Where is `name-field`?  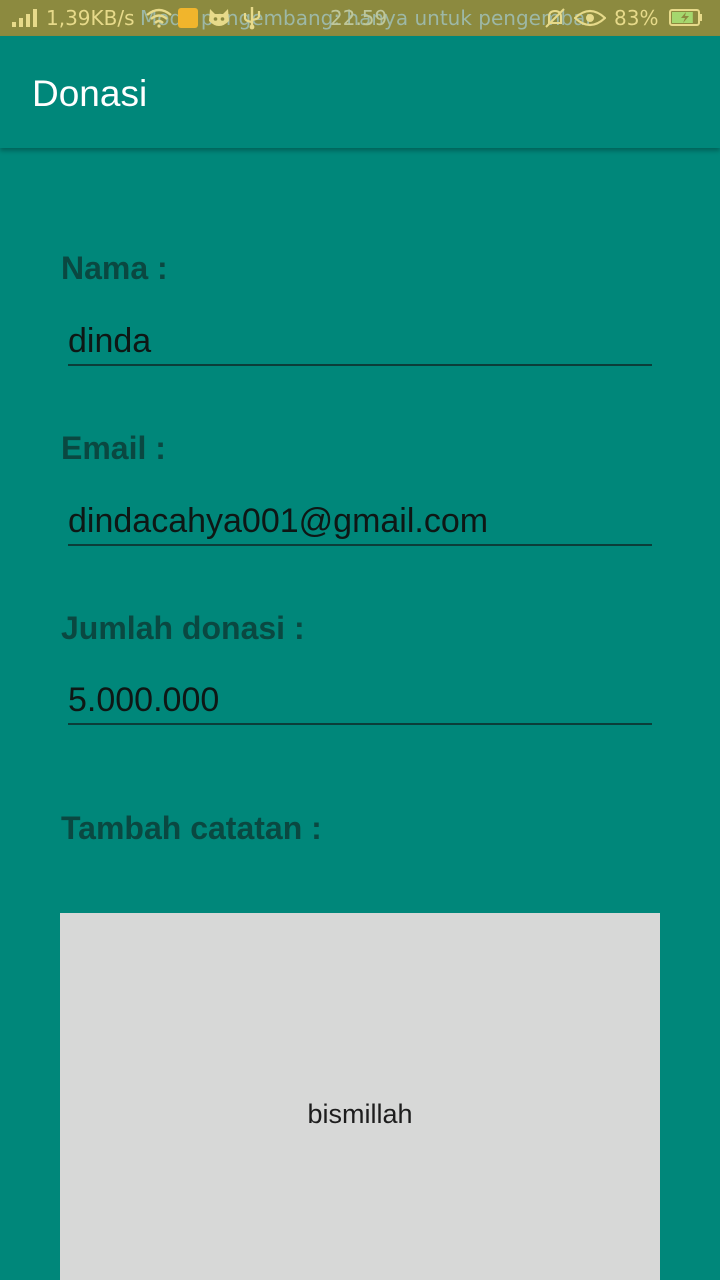
name-field is located at coordinates (360, 342).